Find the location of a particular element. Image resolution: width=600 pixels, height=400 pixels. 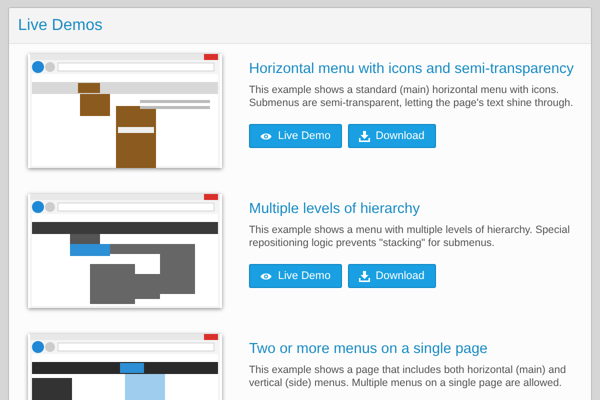

demo-title: Multiple levels of hierarchy is located at coordinates (335, 209).